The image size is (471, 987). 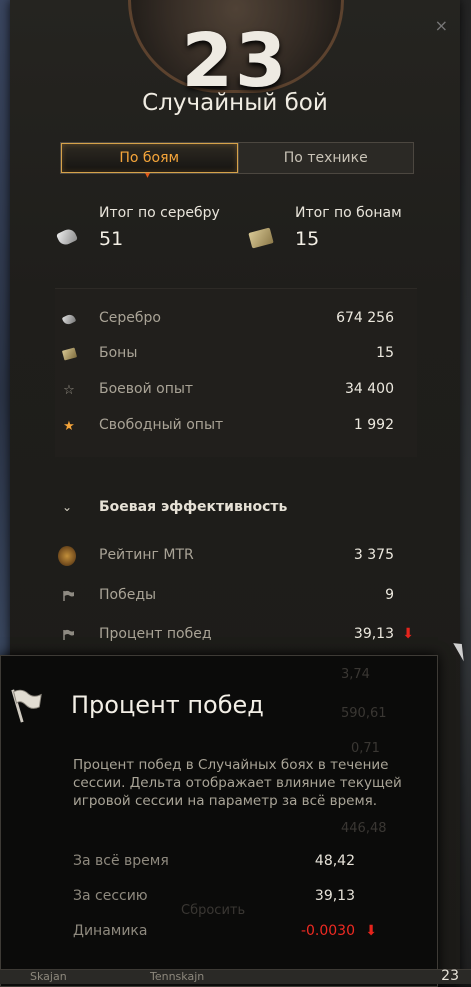 What do you see at coordinates (307, 239) in the screenshot?
I see `bonds-total-value: 15` at bounding box center [307, 239].